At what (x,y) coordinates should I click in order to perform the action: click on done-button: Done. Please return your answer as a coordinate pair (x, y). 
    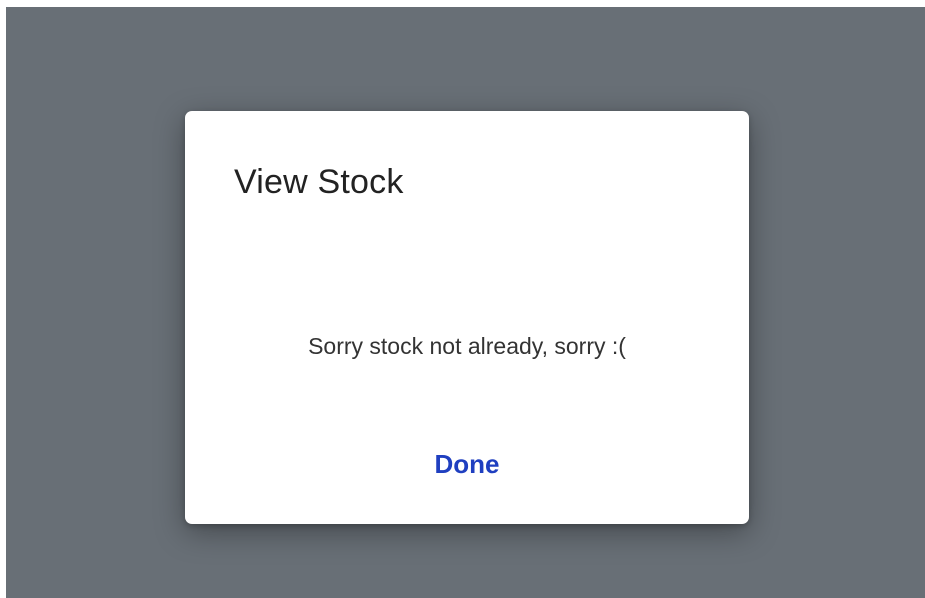
    Looking at the image, I should click on (467, 464).